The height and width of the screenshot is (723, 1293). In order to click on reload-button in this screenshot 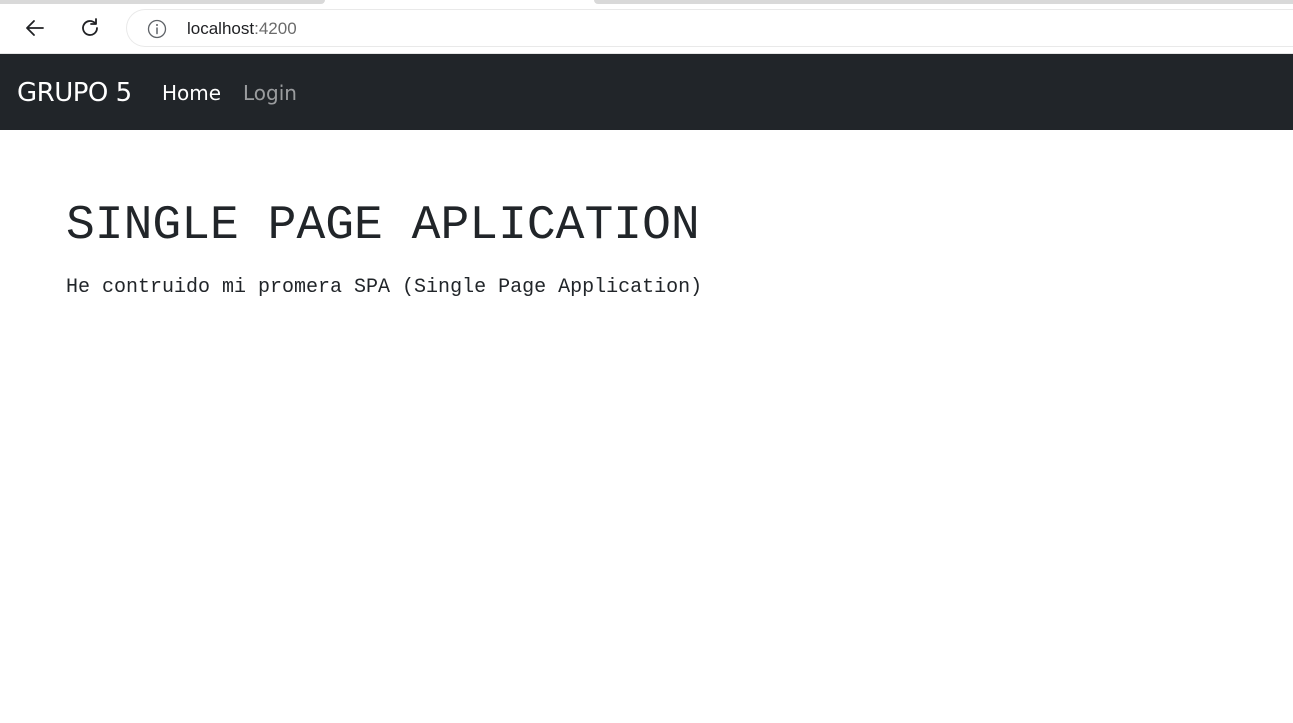, I will do `click(90, 28)`.